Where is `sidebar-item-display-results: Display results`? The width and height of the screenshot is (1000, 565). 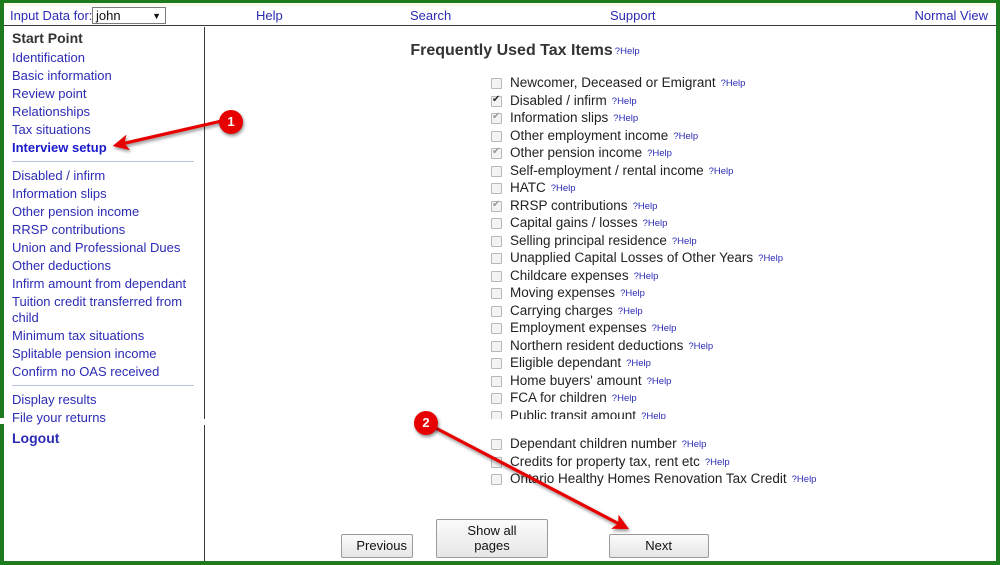
sidebar-item-display-results: Display results is located at coordinates (104, 400).